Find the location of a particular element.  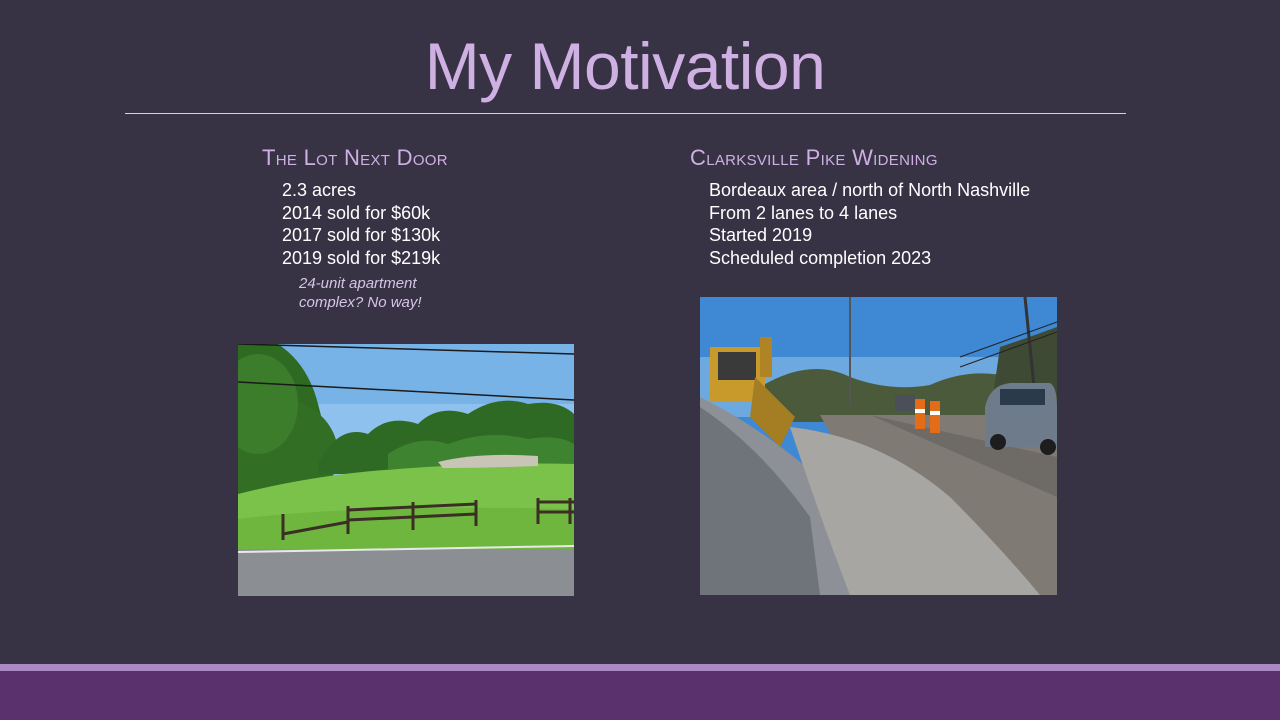

bottom-accent-bar is located at coordinates (640, 667).